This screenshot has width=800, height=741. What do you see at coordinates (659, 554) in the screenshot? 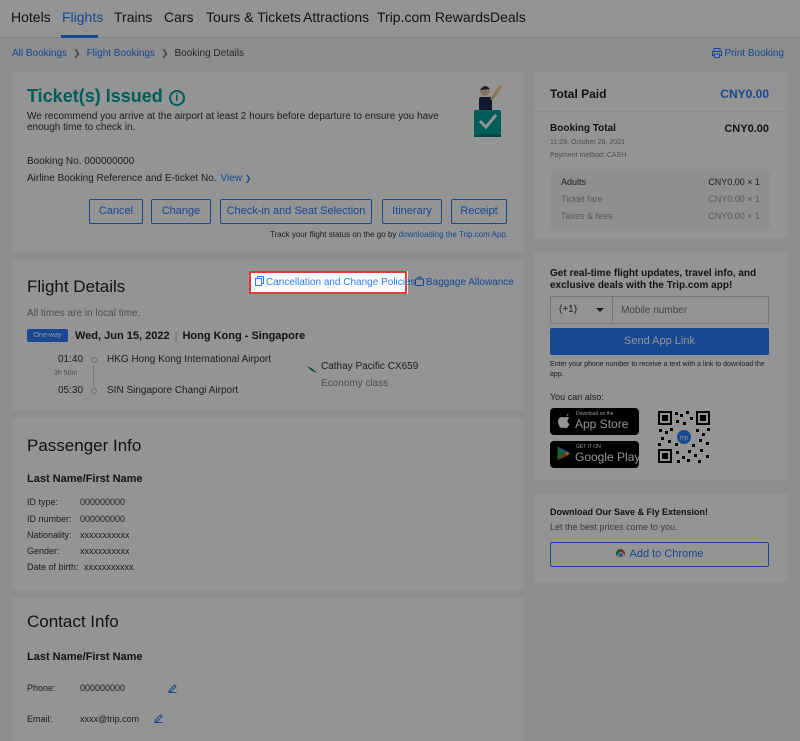
I see `add-to-chrome-button: Add to Chrome` at bounding box center [659, 554].